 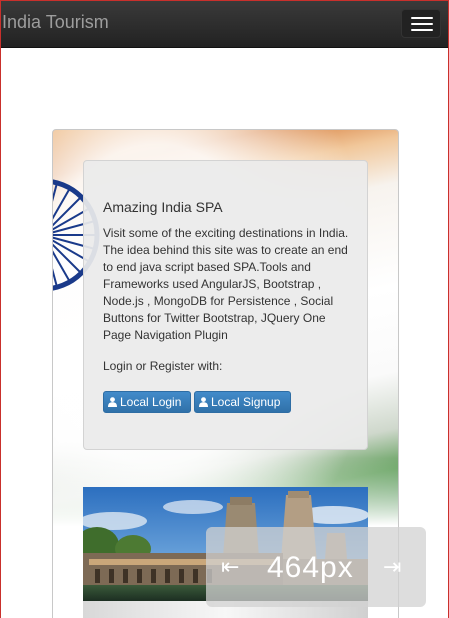 I want to click on local-login-label: Local Login, so click(x=151, y=402).